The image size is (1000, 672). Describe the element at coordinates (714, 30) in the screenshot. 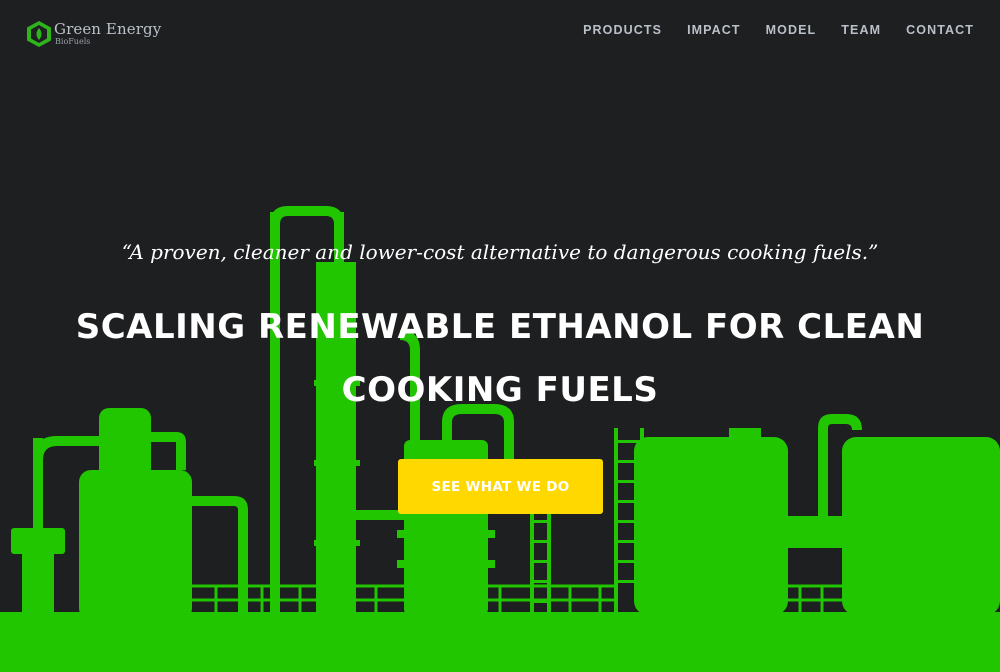

I see `nav-impact: IMPACT` at that location.